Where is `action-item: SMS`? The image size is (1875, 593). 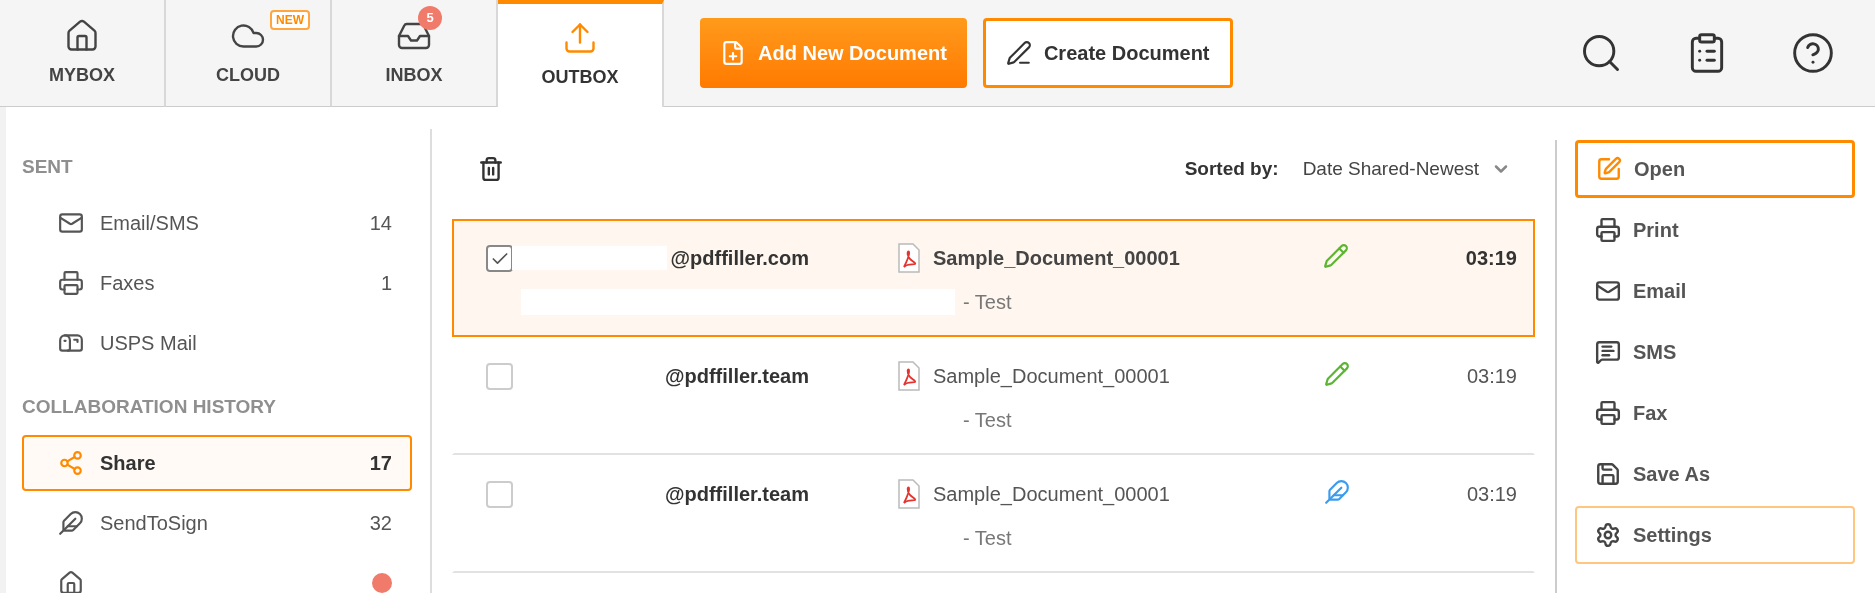 action-item: SMS is located at coordinates (1715, 352).